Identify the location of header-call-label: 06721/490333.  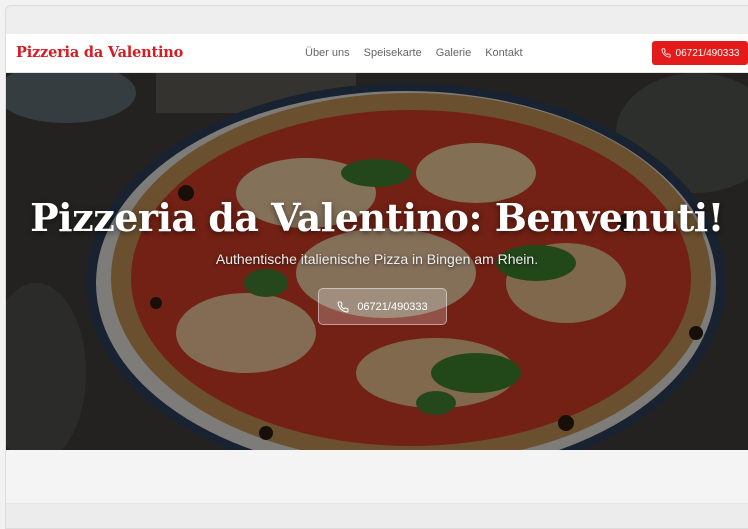
(707, 53).